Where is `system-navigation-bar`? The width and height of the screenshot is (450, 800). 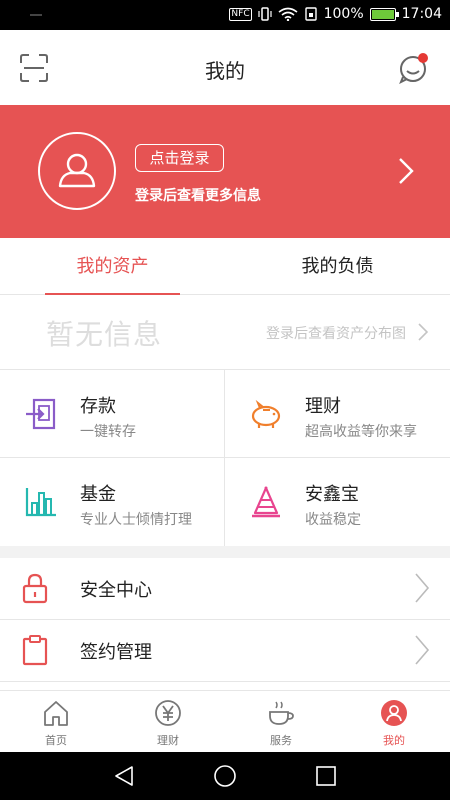
system-navigation-bar is located at coordinates (225, 776).